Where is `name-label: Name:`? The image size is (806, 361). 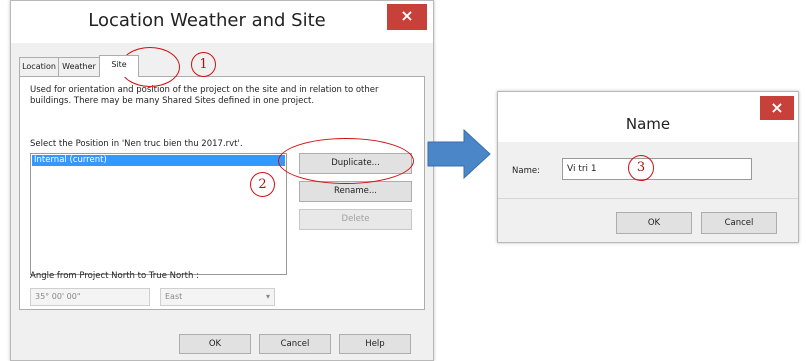 name-label: Name: is located at coordinates (526, 171).